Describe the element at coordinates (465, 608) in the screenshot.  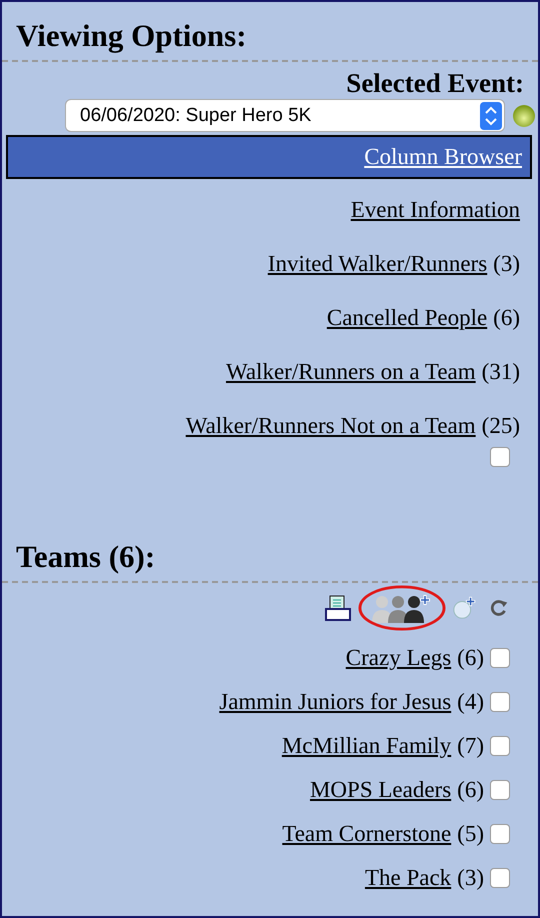
I see `add-globe-icon` at that location.